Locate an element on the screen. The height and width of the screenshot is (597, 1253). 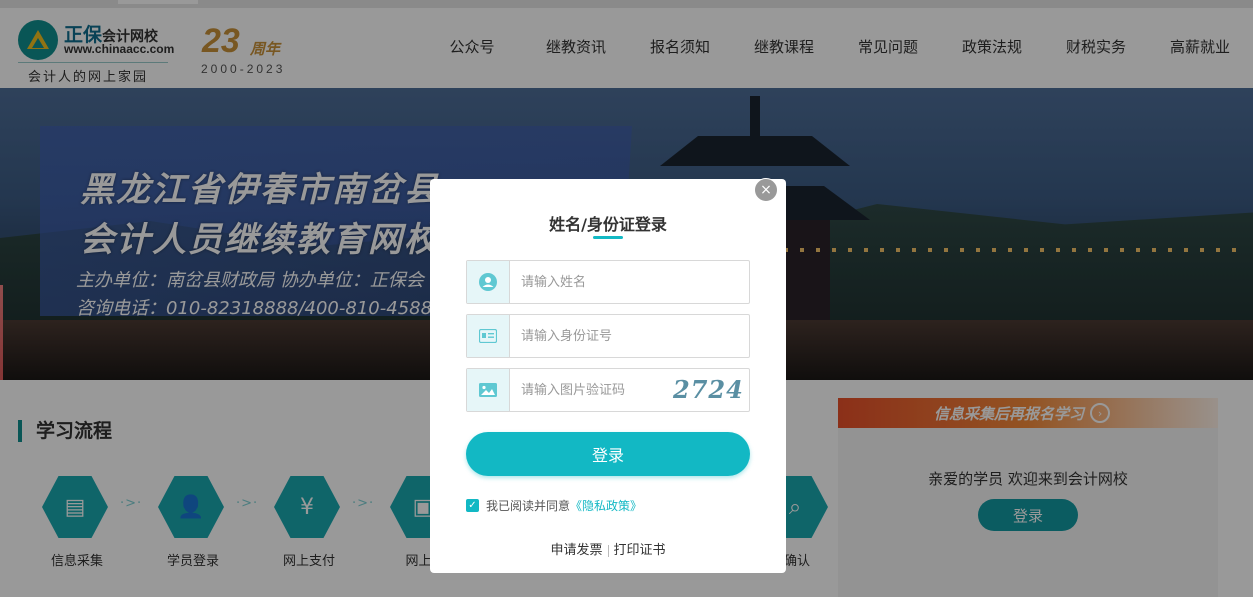
login-button: 登录 is located at coordinates (608, 454).